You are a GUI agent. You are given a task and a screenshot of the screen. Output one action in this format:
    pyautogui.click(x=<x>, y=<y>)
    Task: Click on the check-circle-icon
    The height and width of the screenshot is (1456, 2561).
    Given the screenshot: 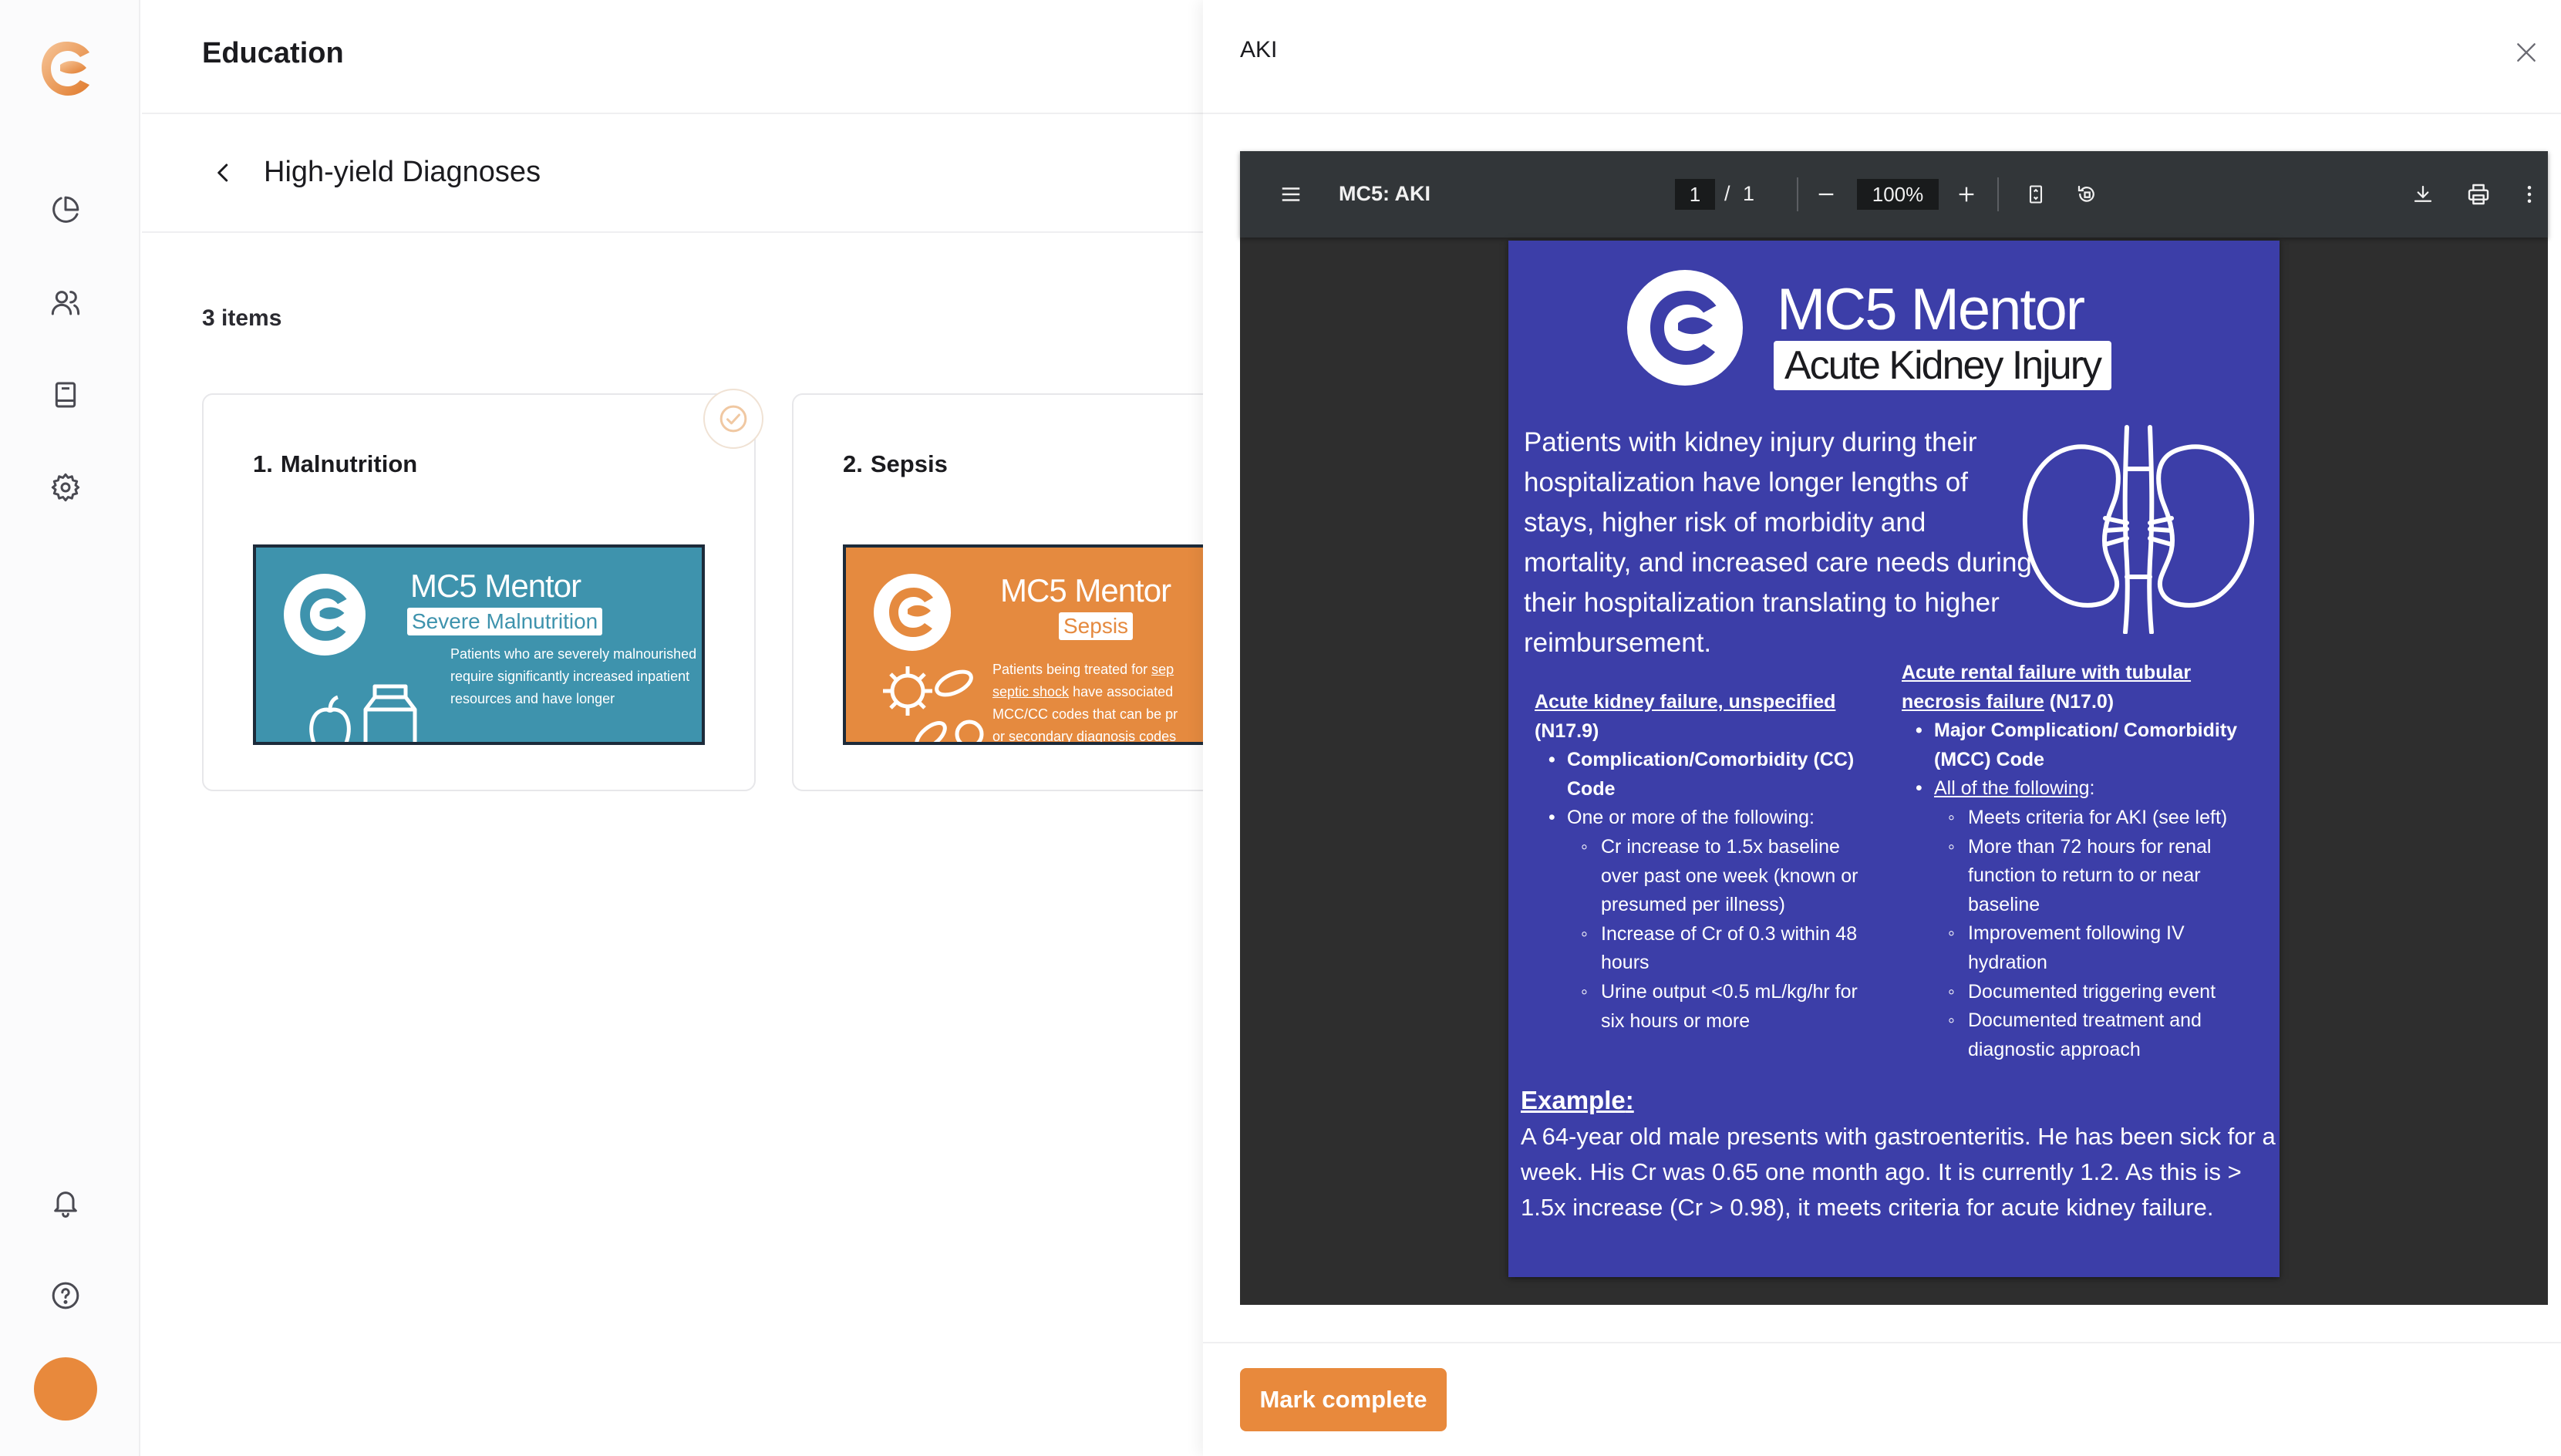 What is the action you would take?
    pyautogui.click(x=733, y=419)
    